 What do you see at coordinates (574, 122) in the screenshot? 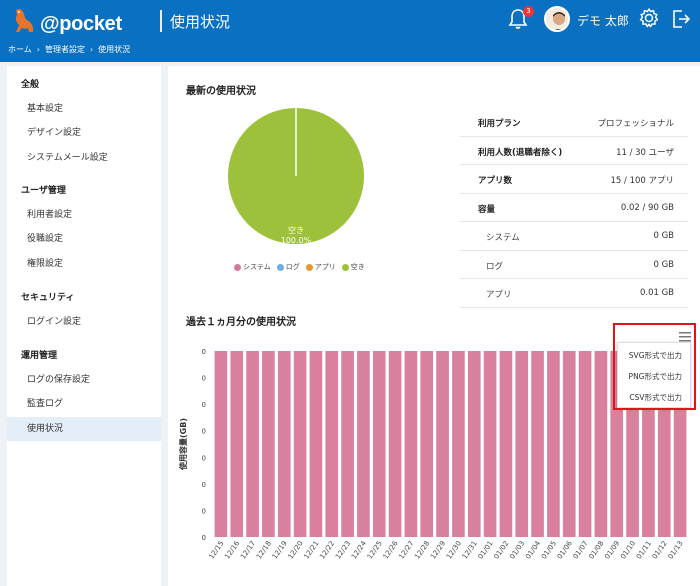
I see `usage-row-plan: 利用プラン プロフェッショナル` at bounding box center [574, 122].